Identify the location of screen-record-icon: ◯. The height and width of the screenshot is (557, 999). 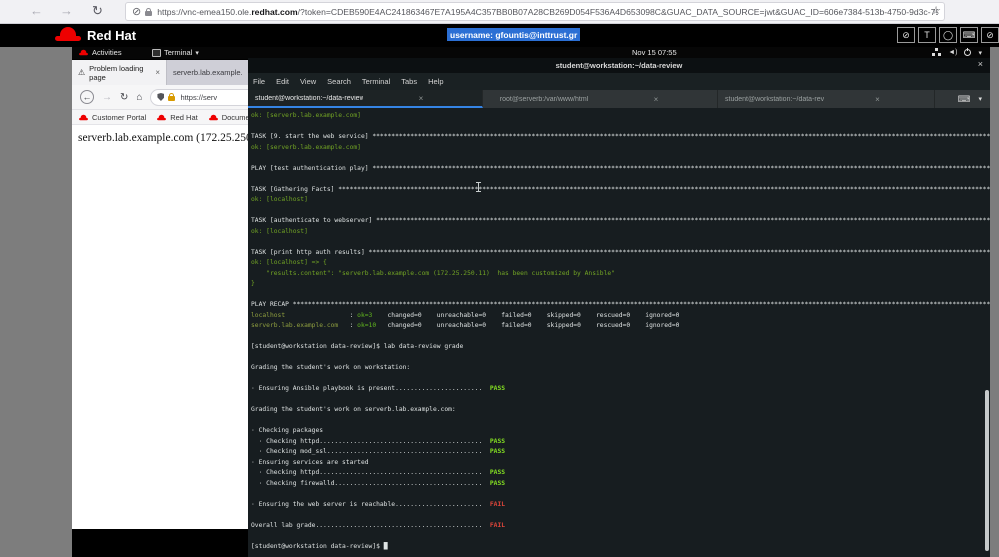
(948, 35).